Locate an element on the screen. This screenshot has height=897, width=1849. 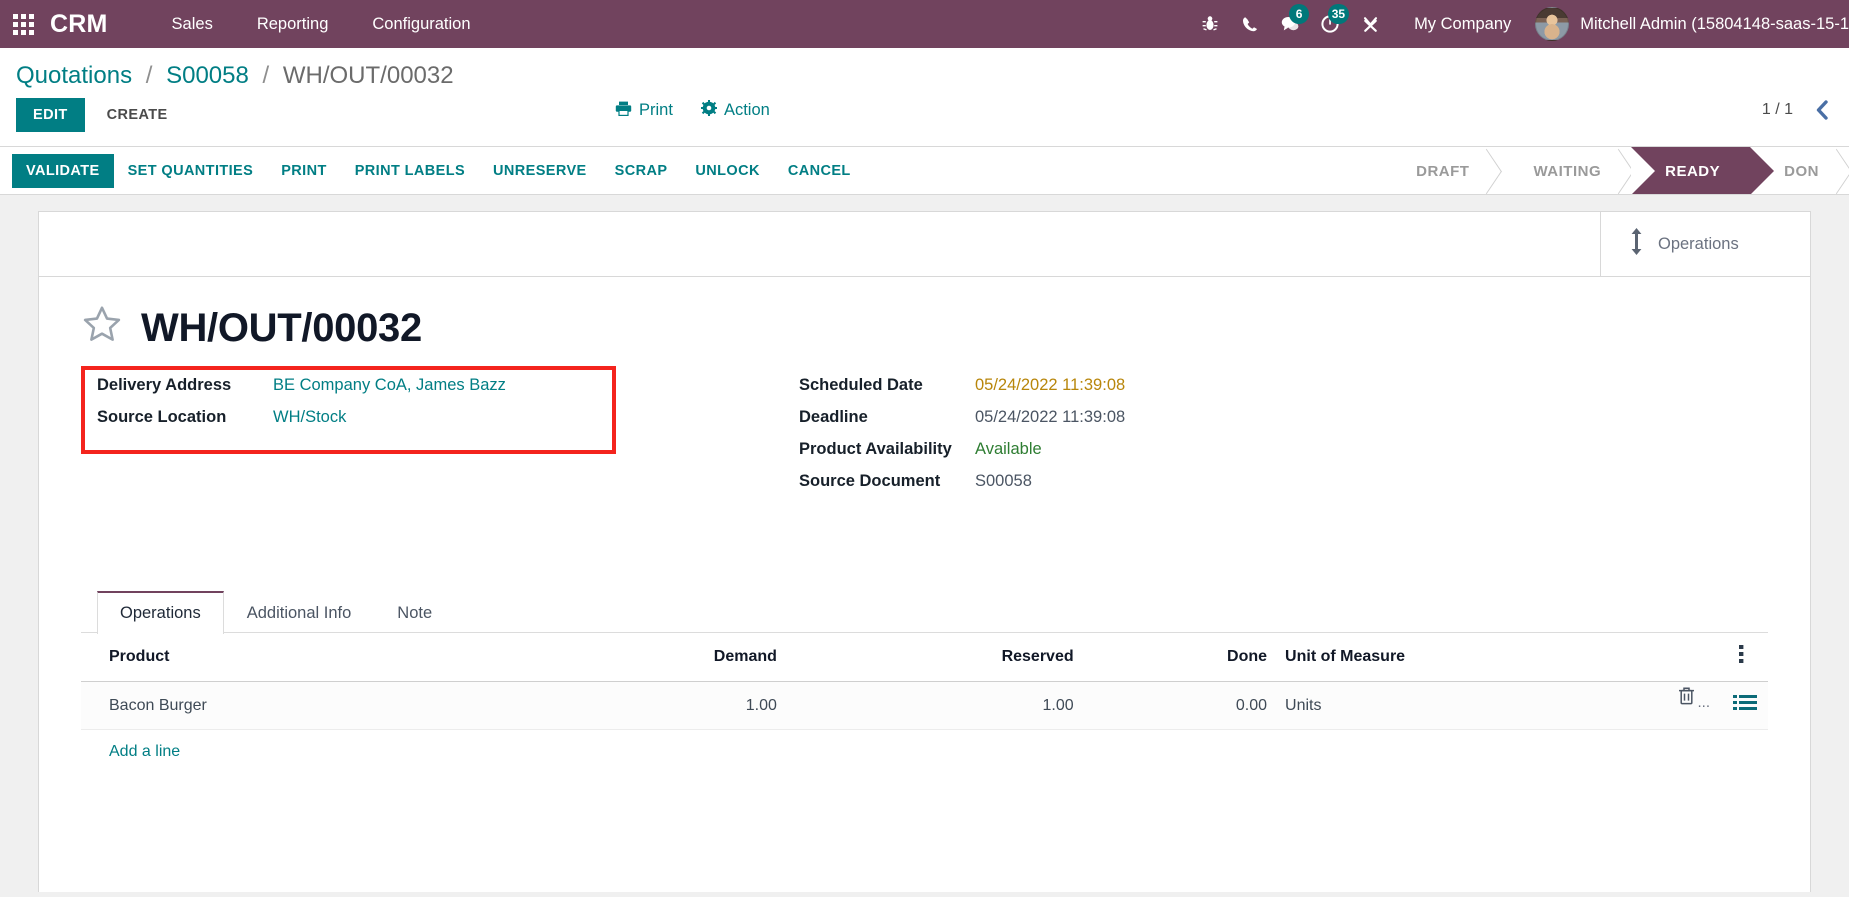
menu-item-reporting: Reporting is located at coordinates (293, 24).